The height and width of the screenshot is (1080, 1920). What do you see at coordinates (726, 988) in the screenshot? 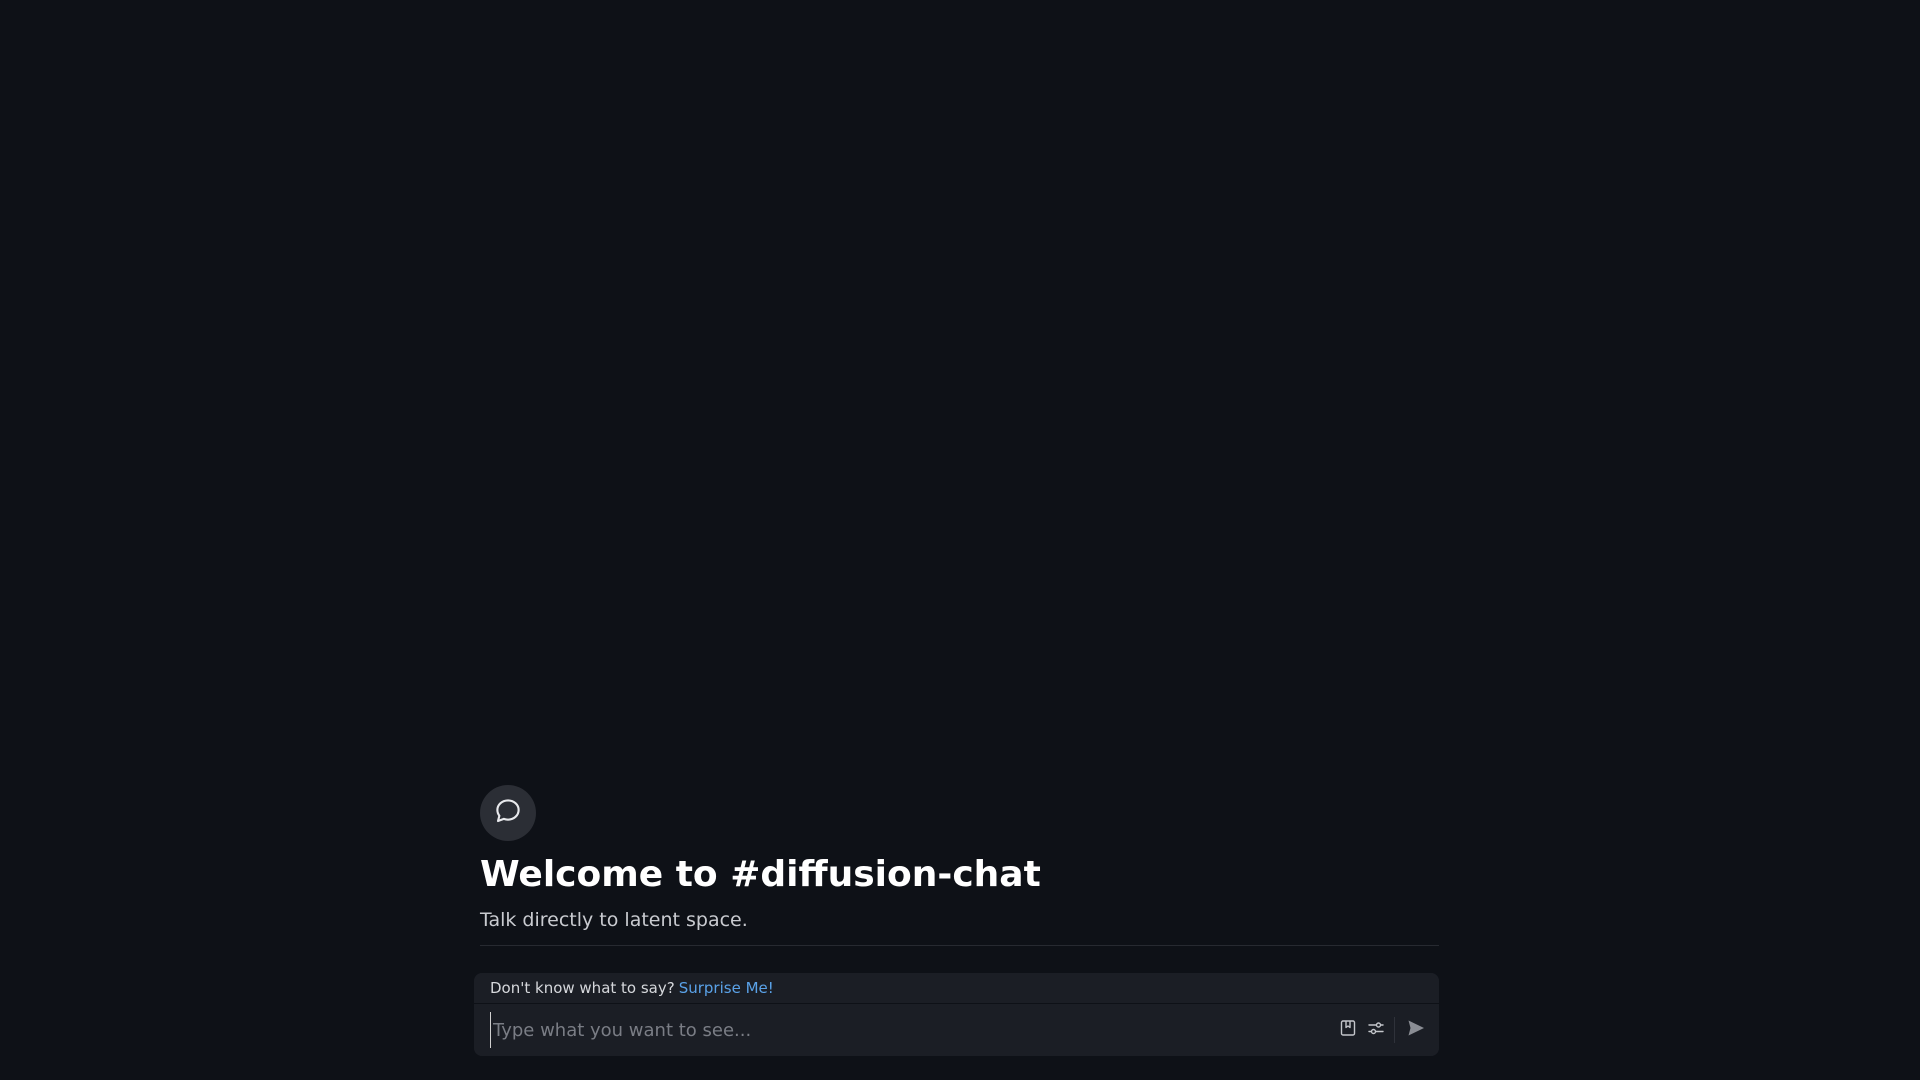
I see `surprise-me-link: Surprise Me!` at bounding box center [726, 988].